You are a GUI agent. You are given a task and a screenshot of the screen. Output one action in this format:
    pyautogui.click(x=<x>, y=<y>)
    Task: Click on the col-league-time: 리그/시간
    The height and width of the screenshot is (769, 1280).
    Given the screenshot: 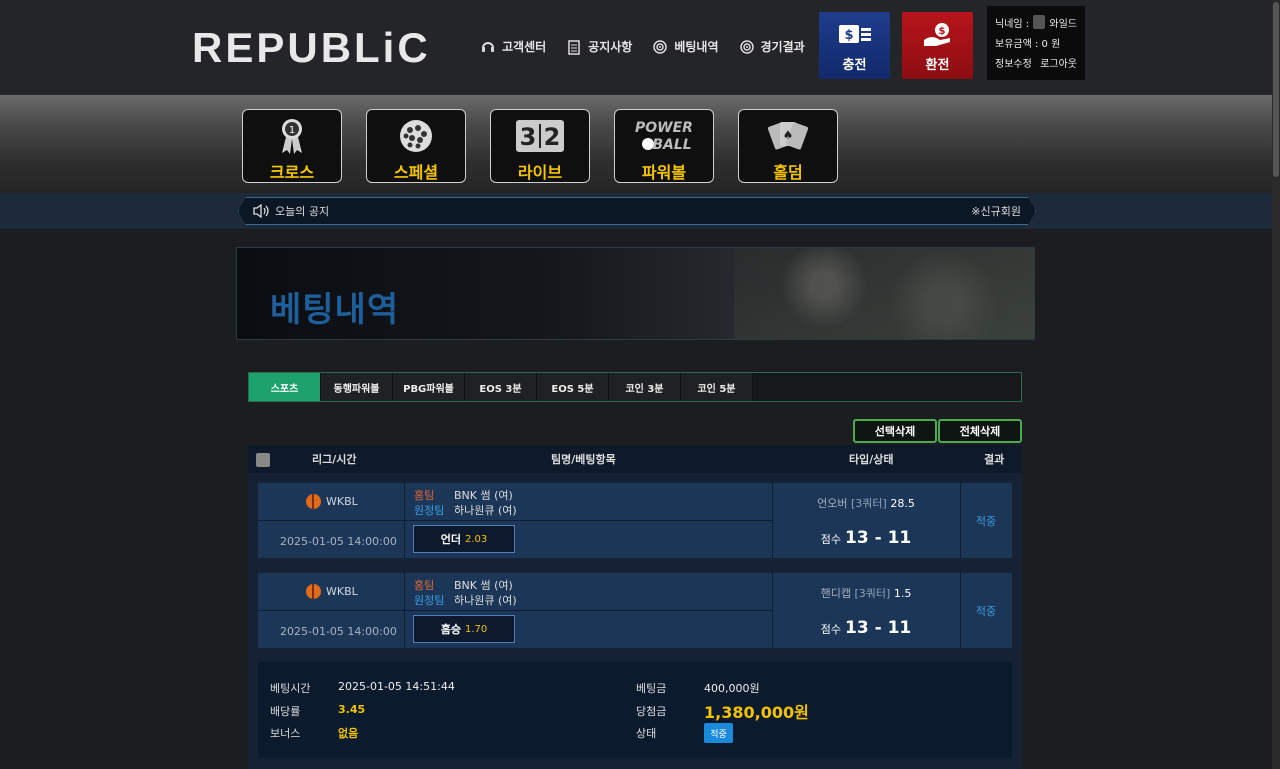 What is the action you would take?
    pyautogui.click(x=334, y=459)
    